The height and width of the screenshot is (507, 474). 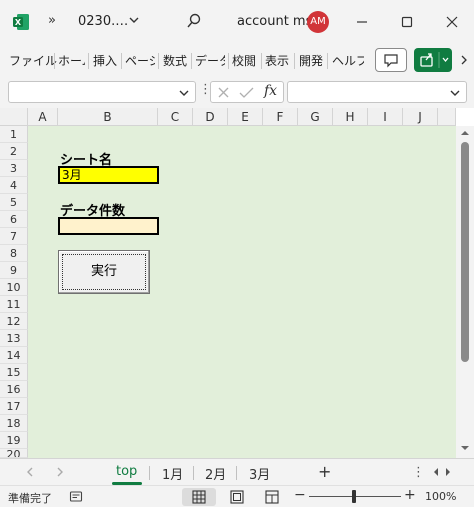 I want to click on column-header: H, so click(x=350, y=117).